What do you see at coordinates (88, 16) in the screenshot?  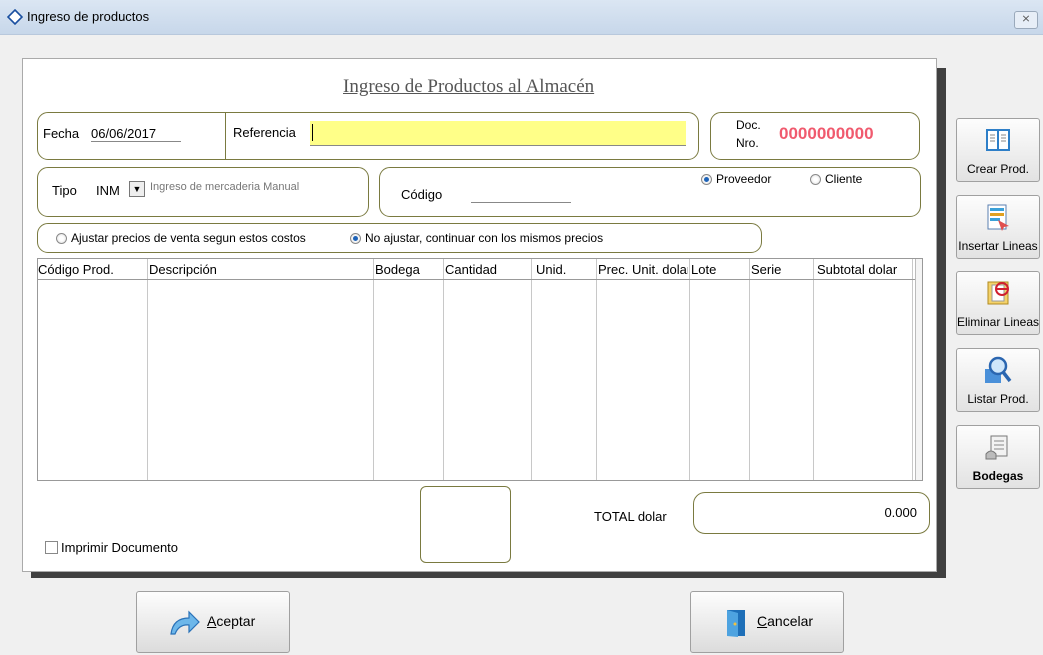 I see `window-title: Ingreso de productos` at bounding box center [88, 16].